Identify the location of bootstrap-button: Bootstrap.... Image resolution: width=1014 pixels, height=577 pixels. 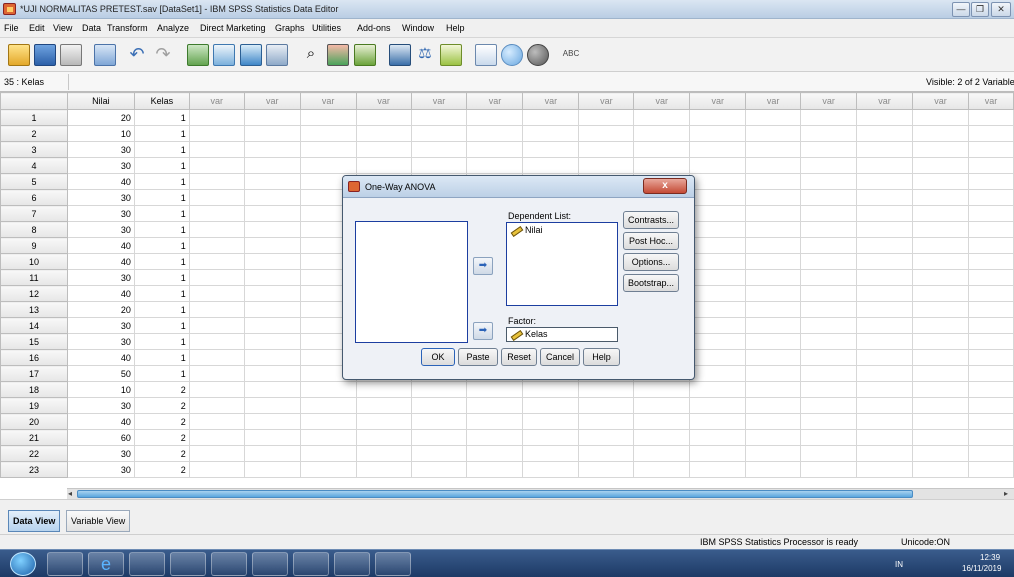
(651, 283).